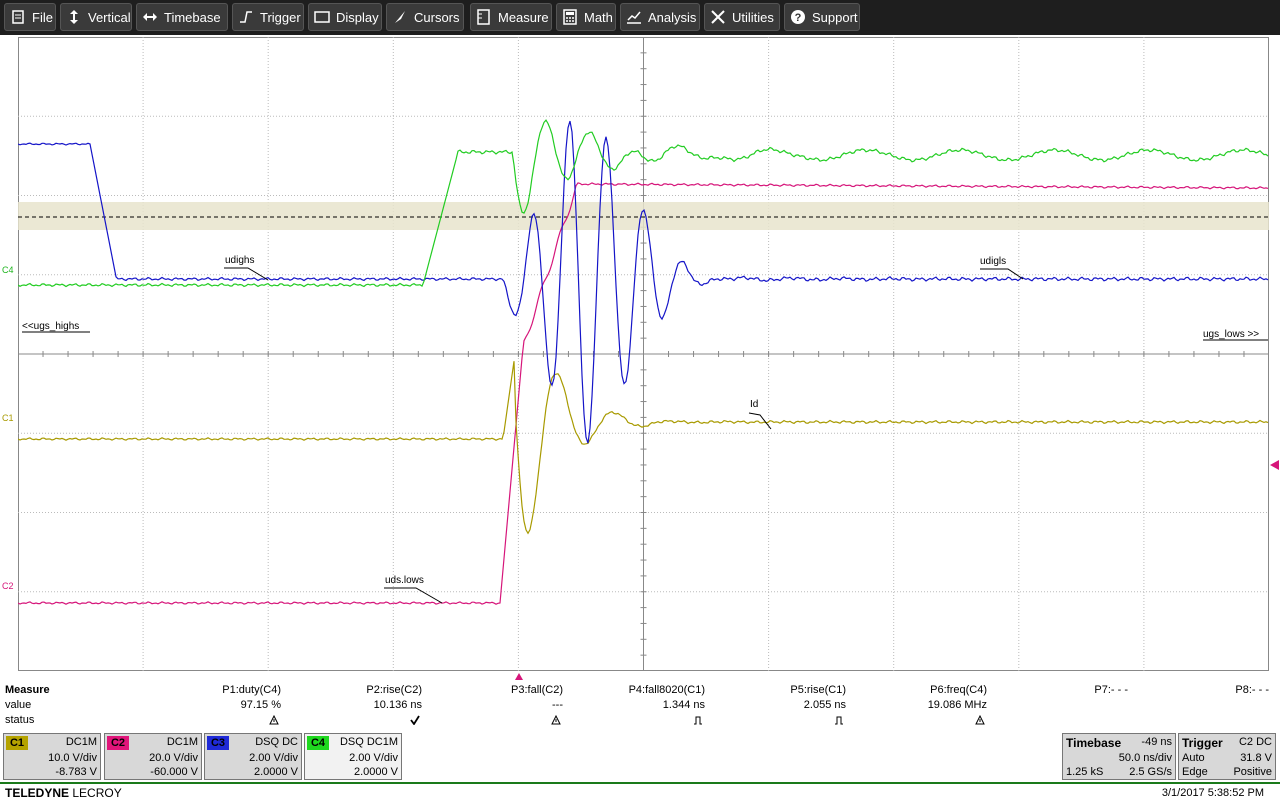 Image resolution: width=1280 pixels, height=802 pixels. Describe the element at coordinates (1202, 743) in the screenshot. I see `trigger-title: Trigger` at that location.